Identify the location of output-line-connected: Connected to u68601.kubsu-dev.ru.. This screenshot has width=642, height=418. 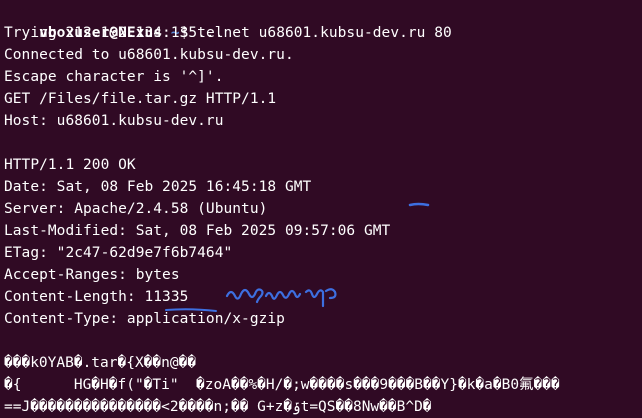
(149, 55).